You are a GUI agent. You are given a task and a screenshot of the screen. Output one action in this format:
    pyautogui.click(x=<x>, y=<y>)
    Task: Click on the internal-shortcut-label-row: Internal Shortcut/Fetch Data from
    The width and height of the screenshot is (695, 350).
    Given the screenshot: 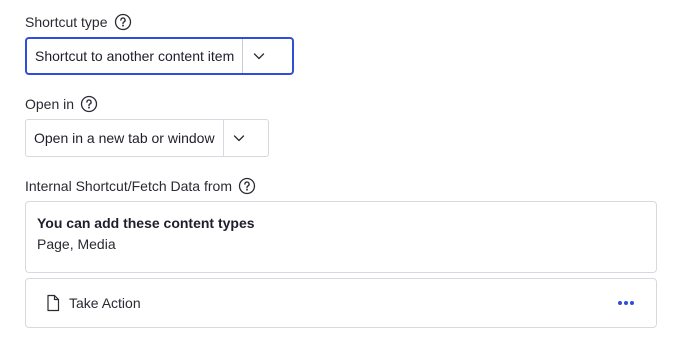 What is the action you would take?
    pyautogui.click(x=140, y=186)
    